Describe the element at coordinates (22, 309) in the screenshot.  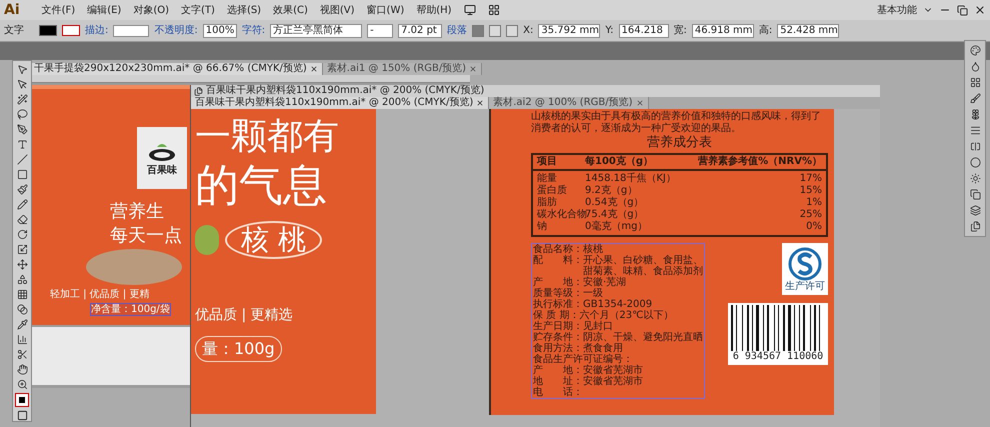
I see `blend-icon` at that location.